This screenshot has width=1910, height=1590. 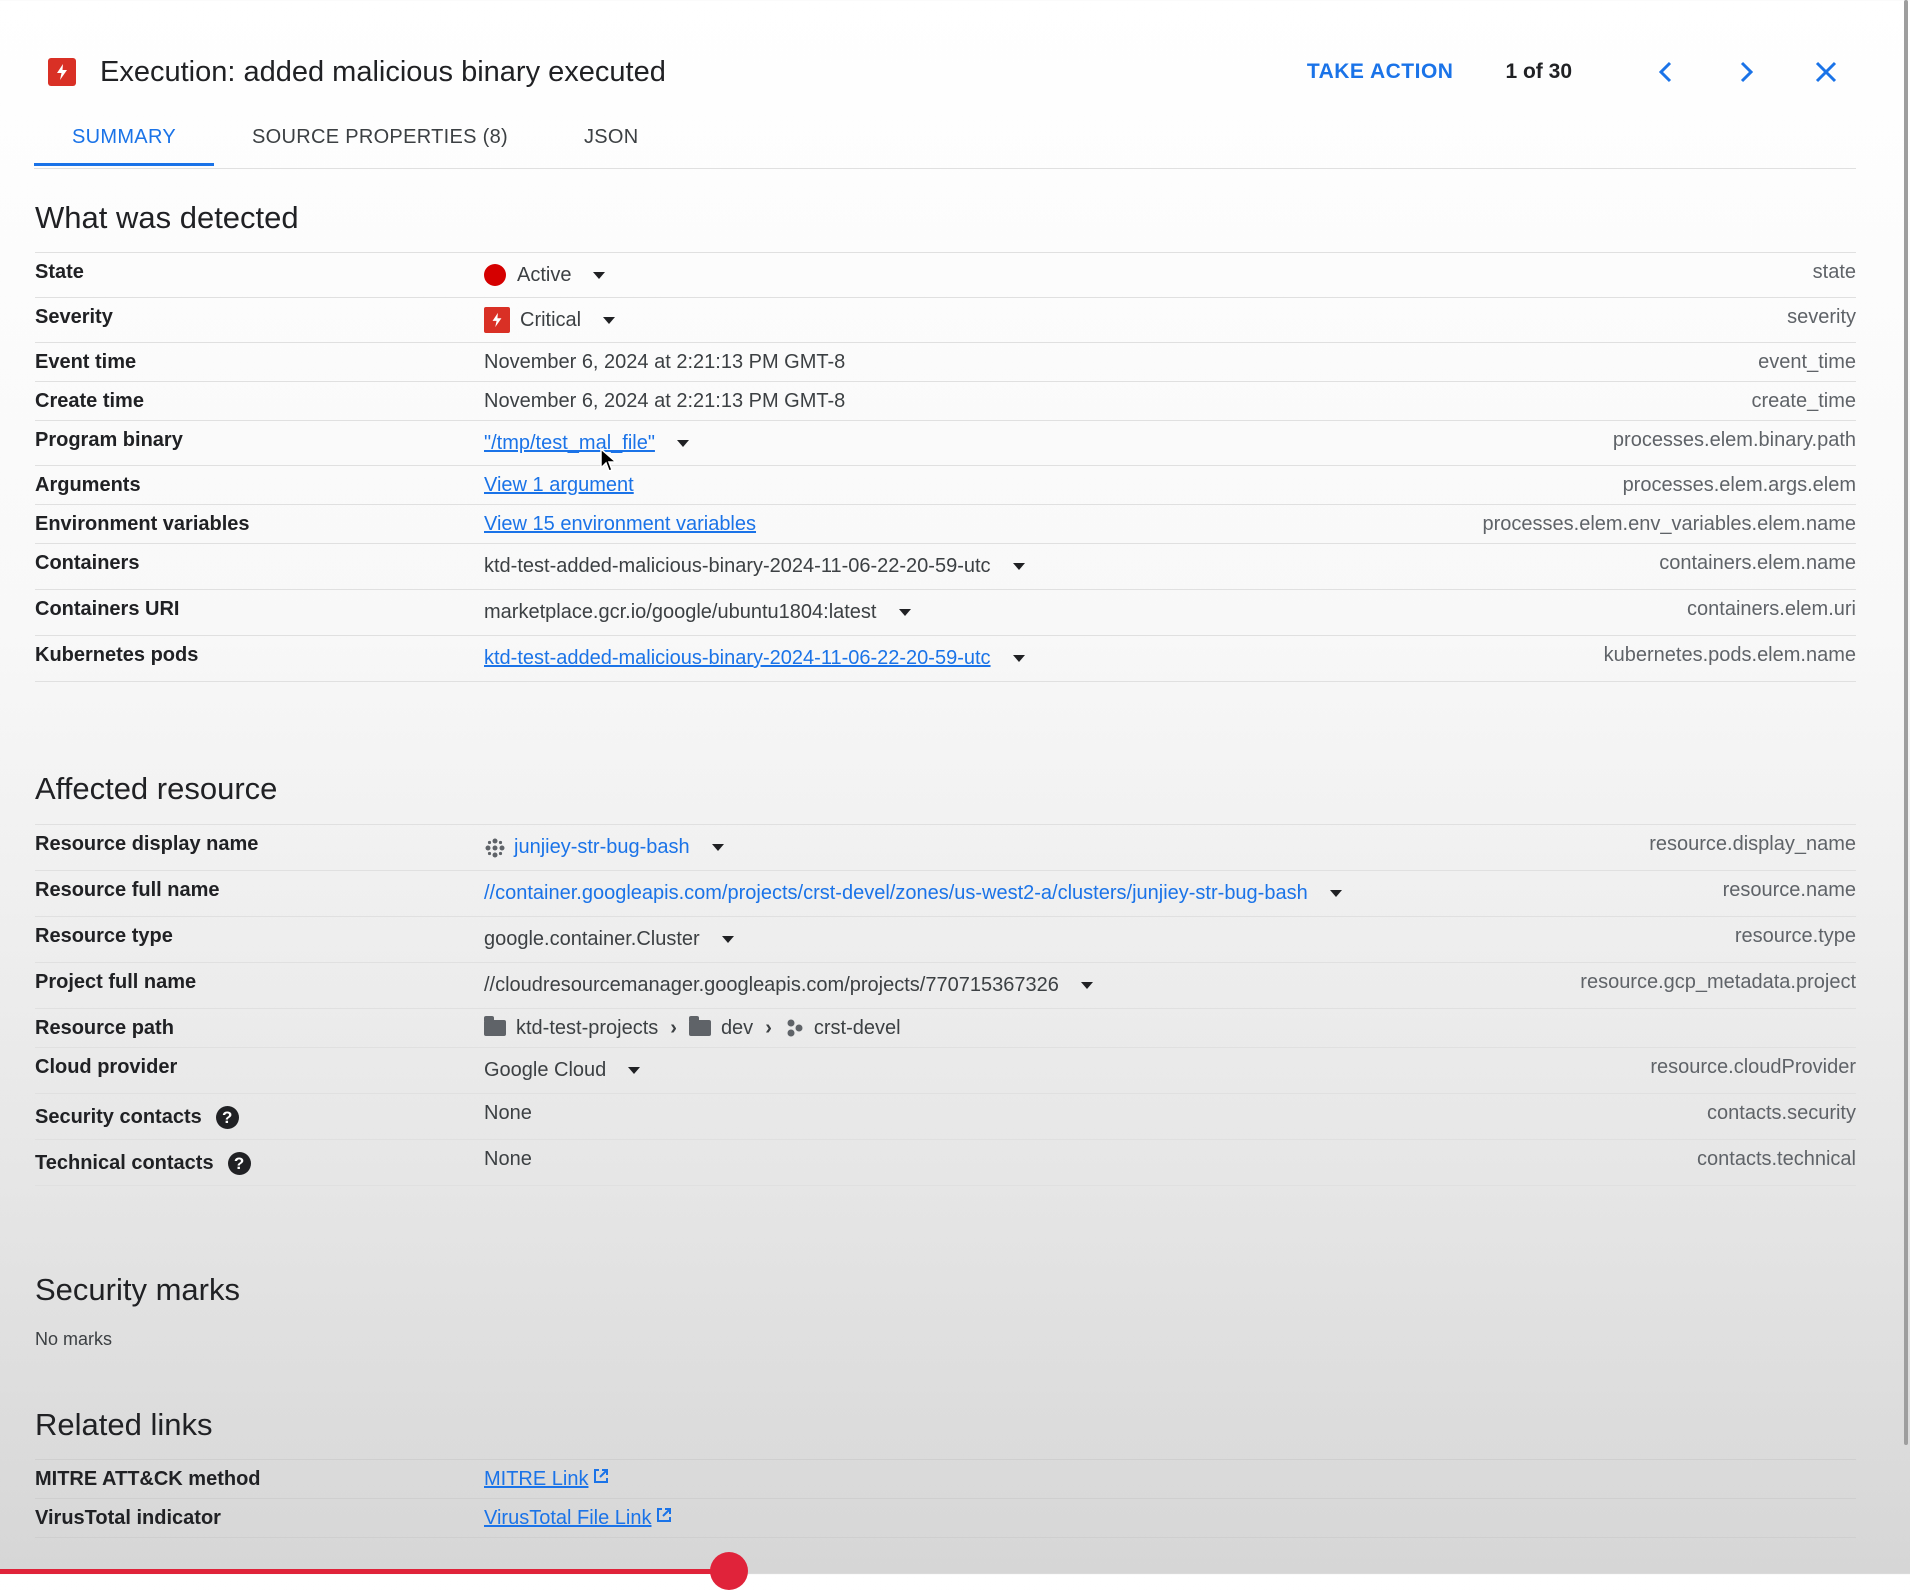 What do you see at coordinates (1771, 609) in the screenshot?
I see `field-name: containers.elem.uri` at bounding box center [1771, 609].